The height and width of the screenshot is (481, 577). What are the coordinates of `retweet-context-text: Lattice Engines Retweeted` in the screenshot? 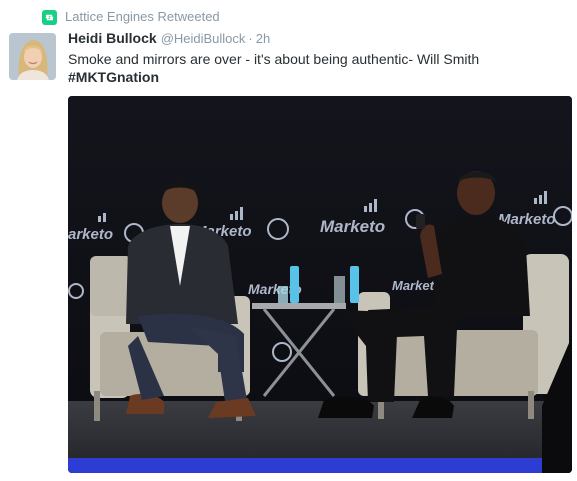 It's located at (142, 17).